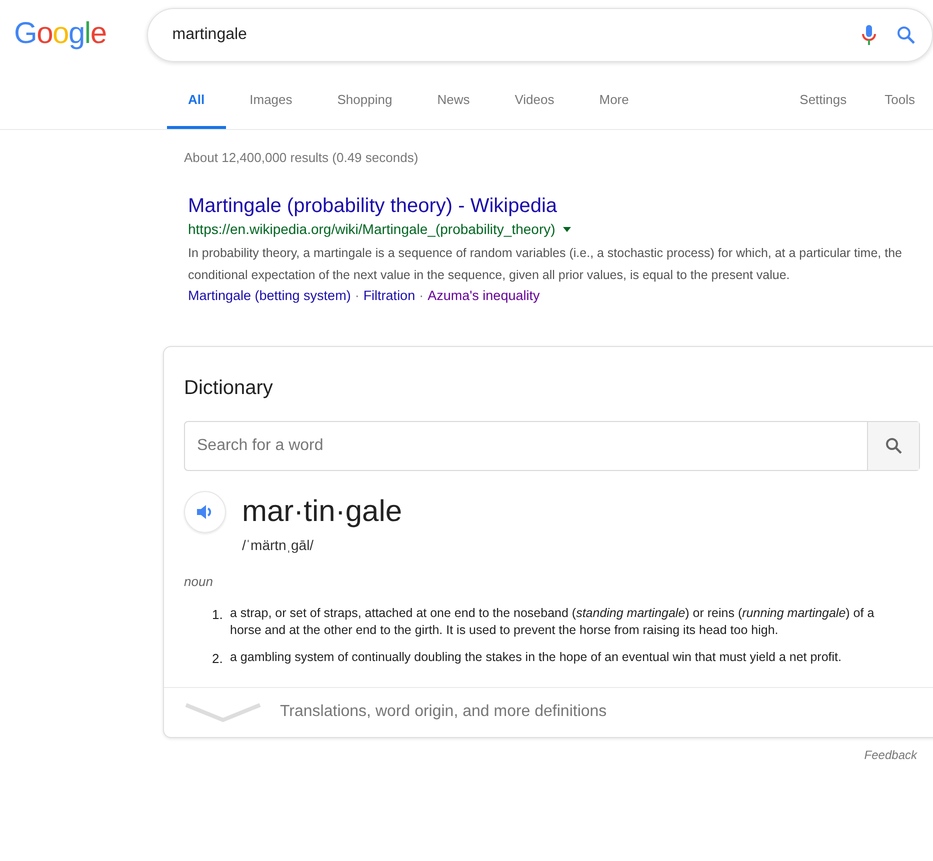 The image size is (933, 861). Describe the element at coordinates (322, 512) in the screenshot. I see `dictionary-word: mar·tin·gale` at that location.